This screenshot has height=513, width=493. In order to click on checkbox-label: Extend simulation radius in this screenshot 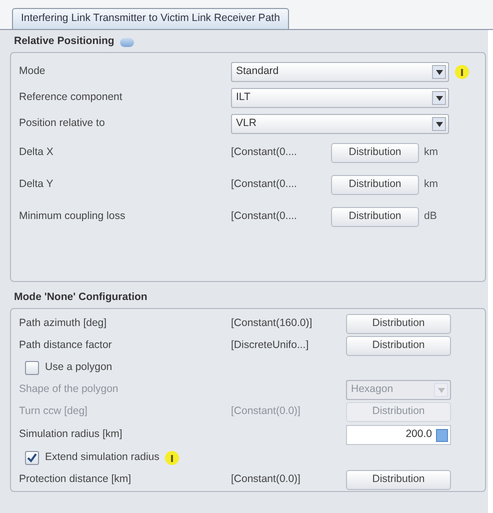, I will do `click(102, 458)`.